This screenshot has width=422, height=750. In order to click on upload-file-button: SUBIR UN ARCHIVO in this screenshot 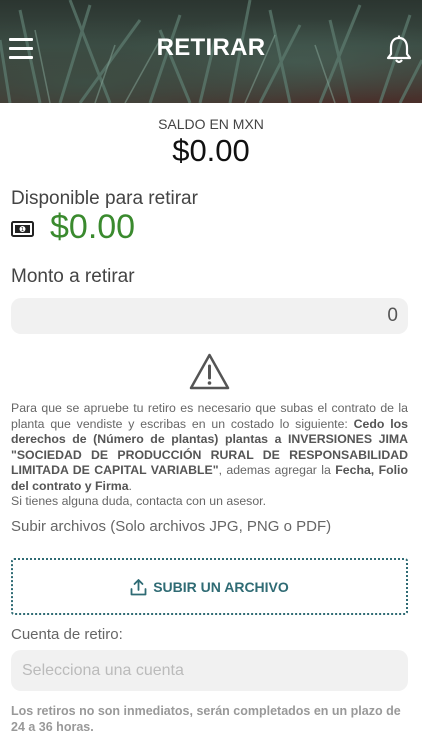, I will do `click(209, 586)`.